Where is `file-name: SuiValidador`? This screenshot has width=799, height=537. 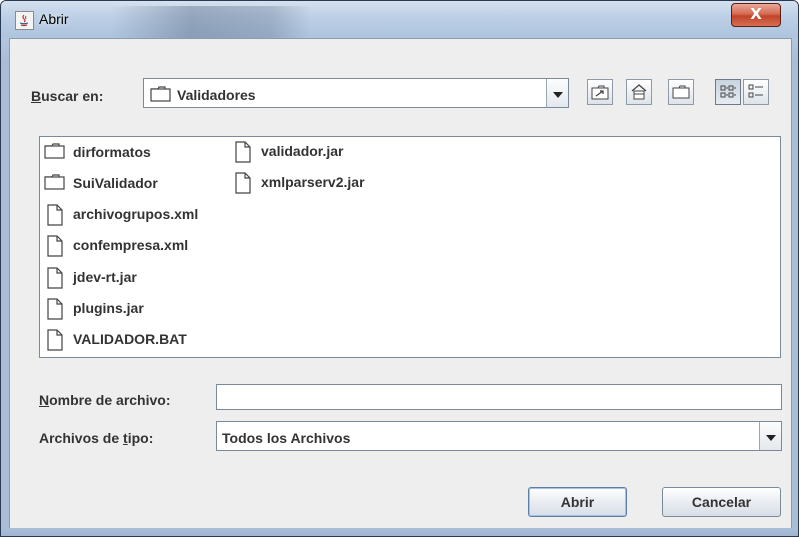 file-name: SuiValidador is located at coordinates (115, 183).